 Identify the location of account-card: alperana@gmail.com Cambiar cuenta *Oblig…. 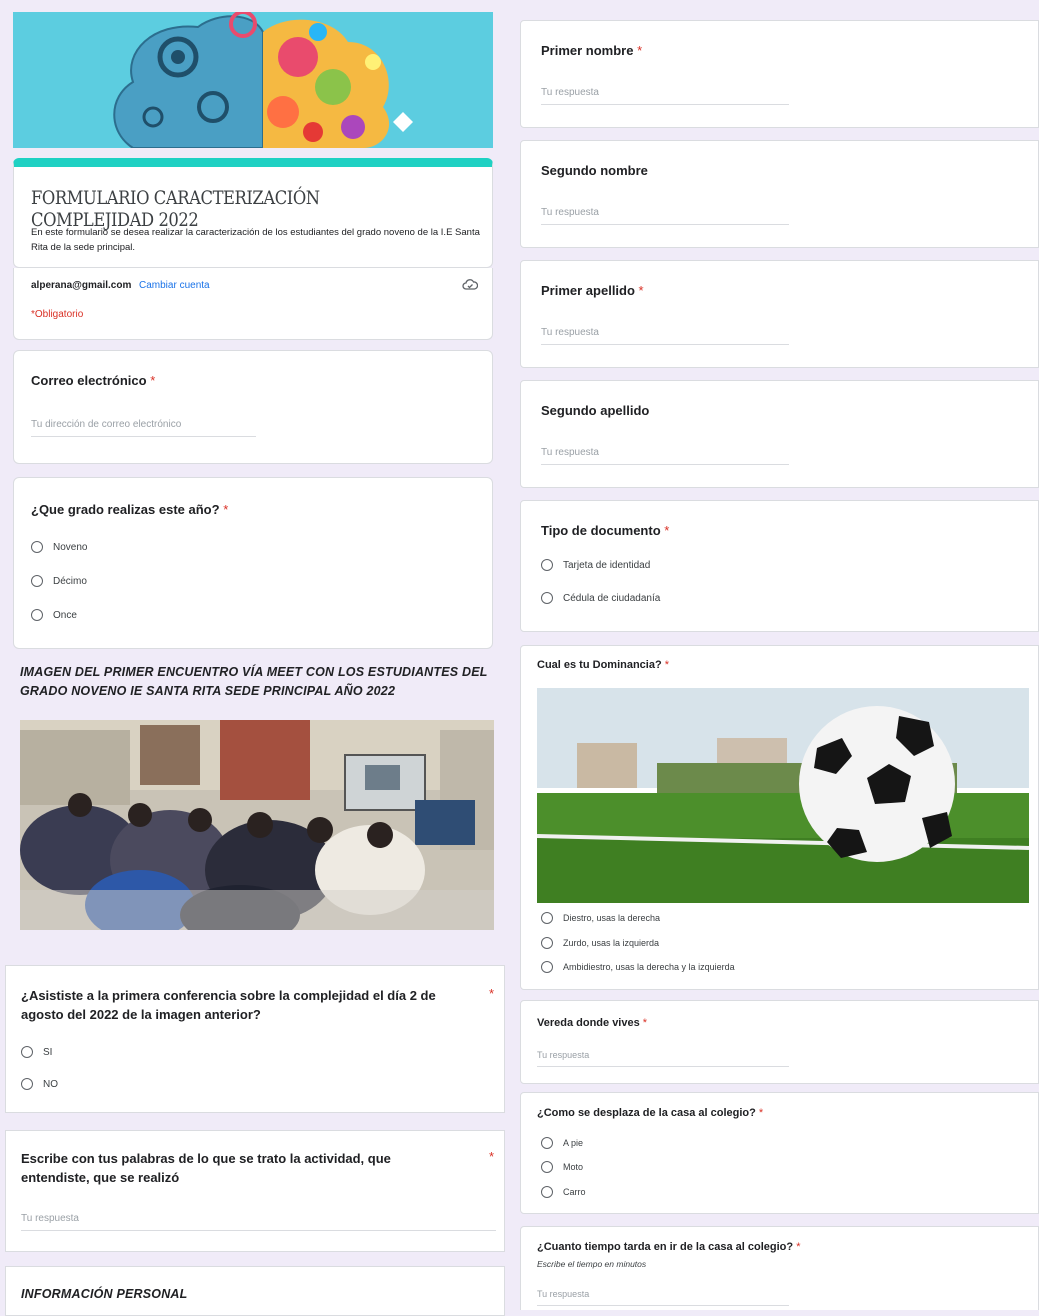
(253, 304).